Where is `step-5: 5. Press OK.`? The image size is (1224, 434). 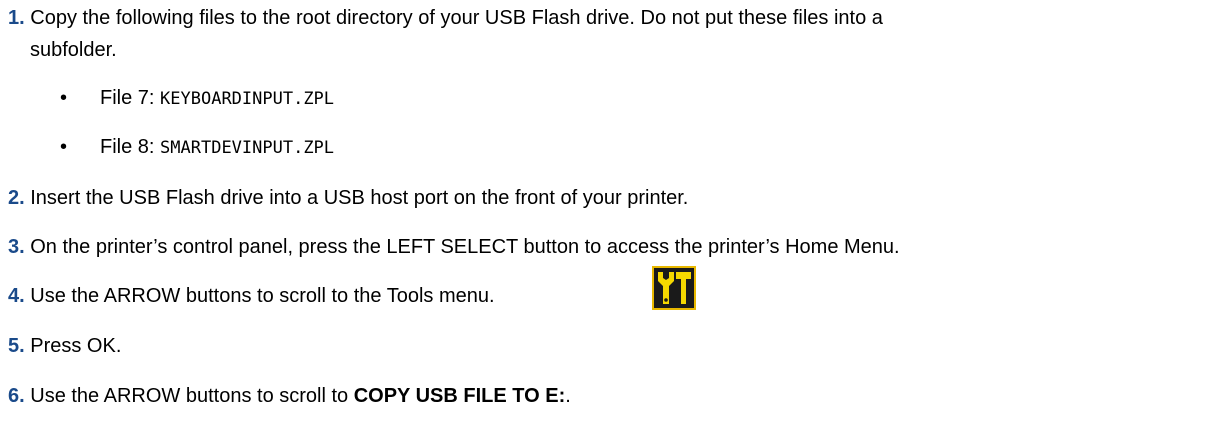 step-5: 5. Press OK. is located at coordinates (64, 346).